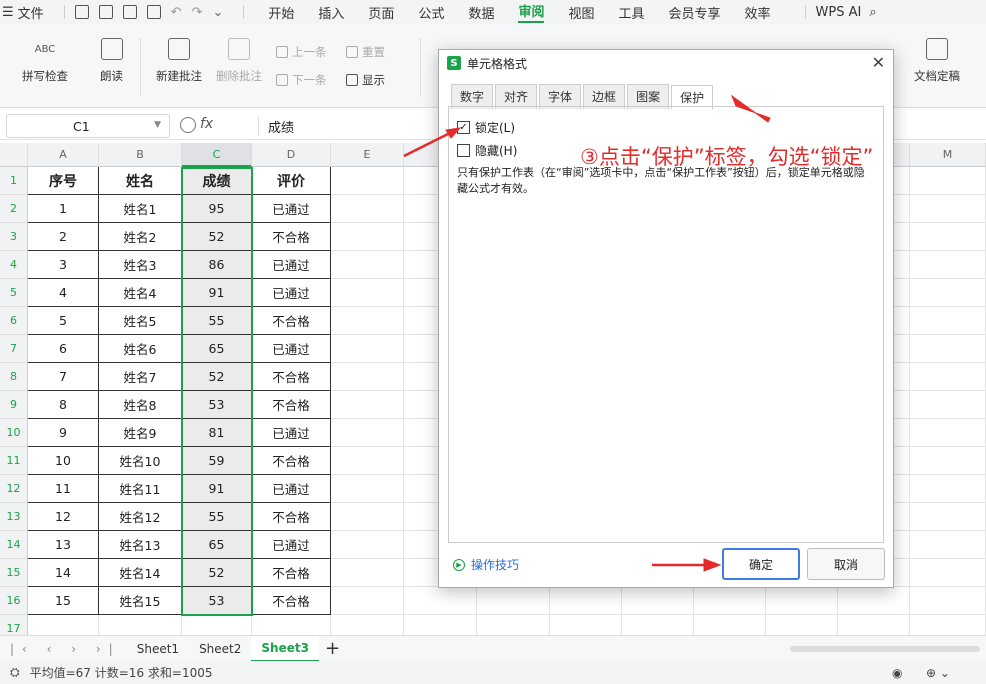 Image resolution: width=986 pixels, height=684 pixels. I want to click on arrow-to-protection-tab, so click(750, 108).